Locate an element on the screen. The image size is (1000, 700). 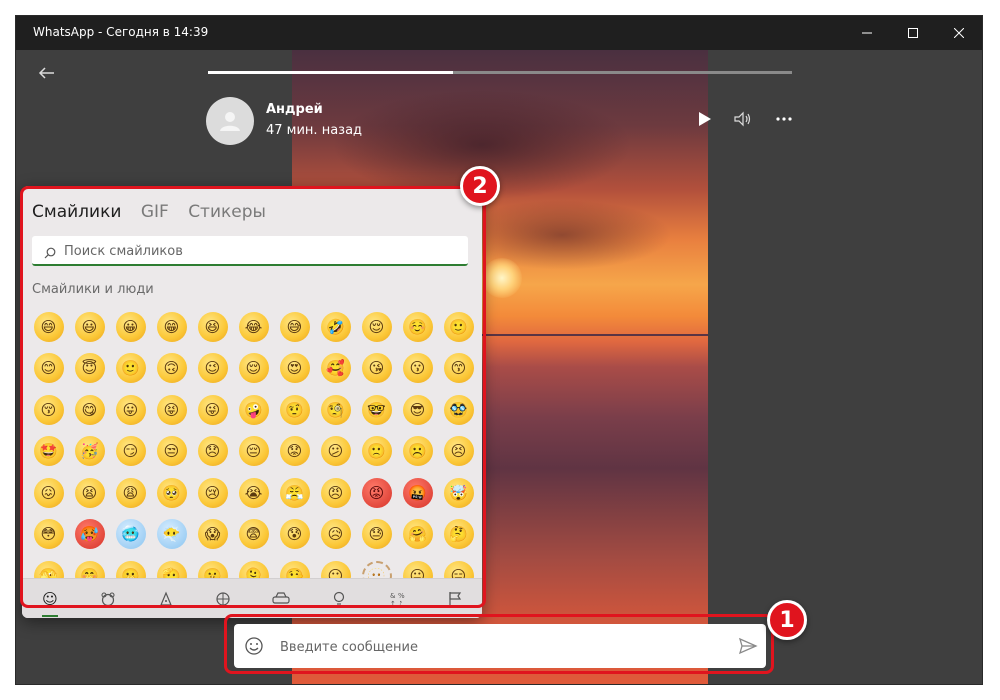
more-options-button is located at coordinates (784, 119).